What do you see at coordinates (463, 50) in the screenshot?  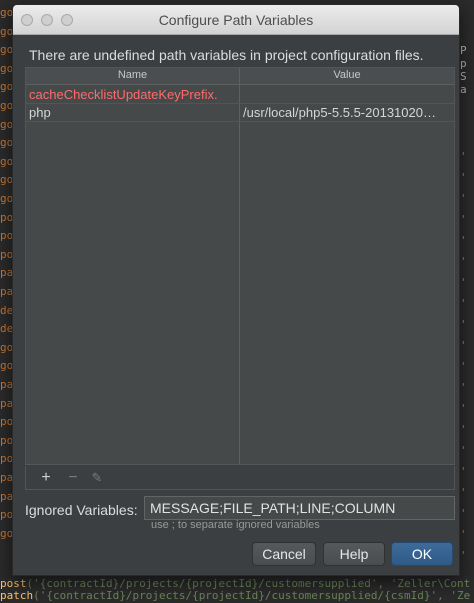 I see `code-line-fragment: P` at bounding box center [463, 50].